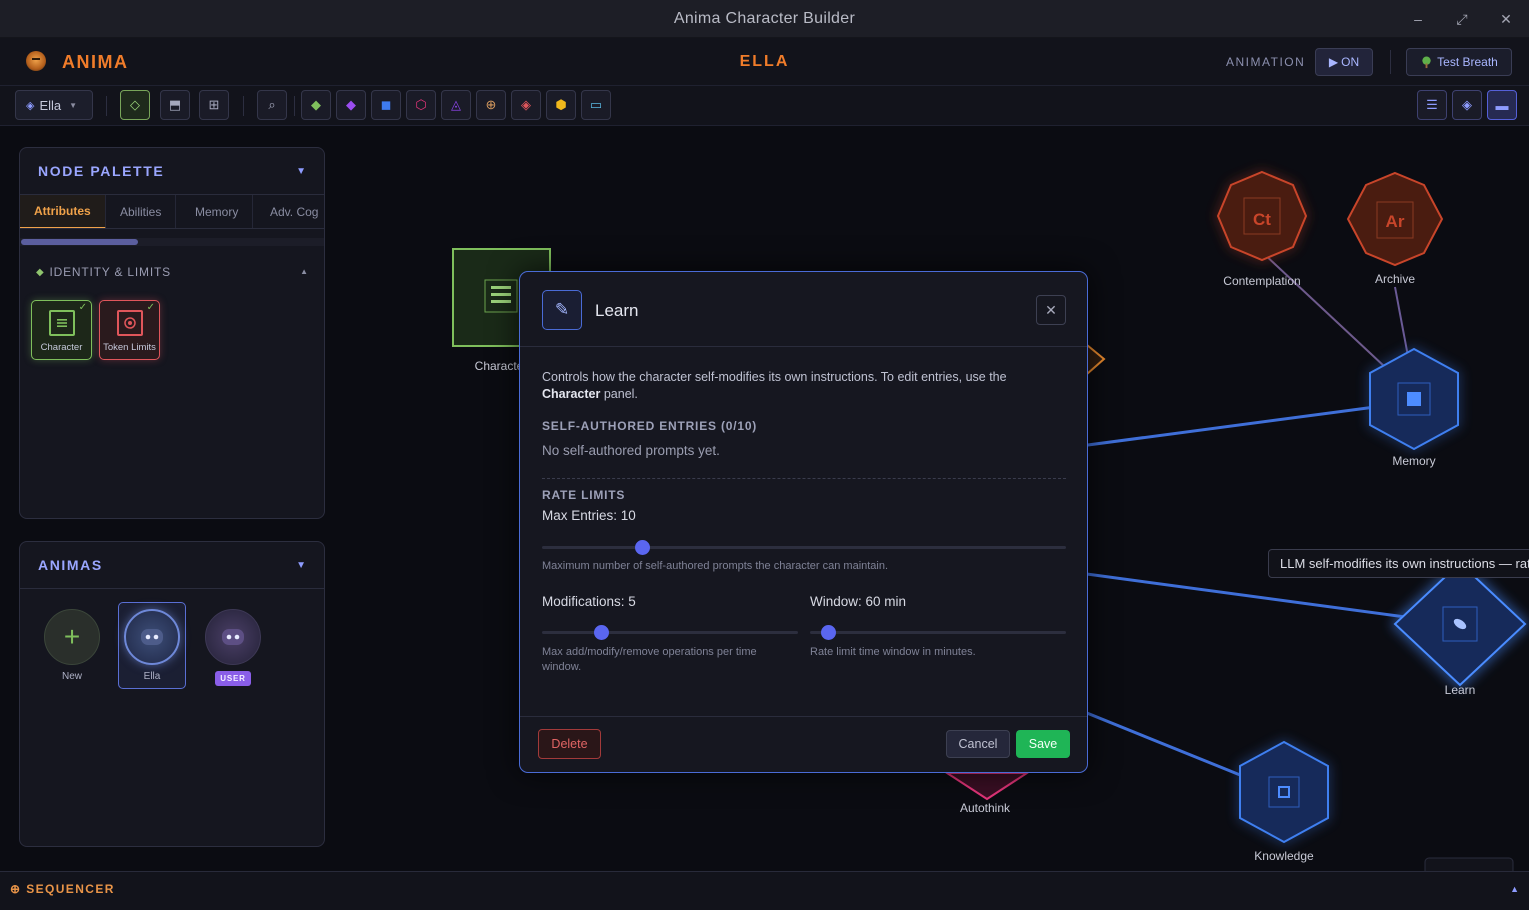  What do you see at coordinates (1043, 744) in the screenshot?
I see `save-button: Save` at bounding box center [1043, 744].